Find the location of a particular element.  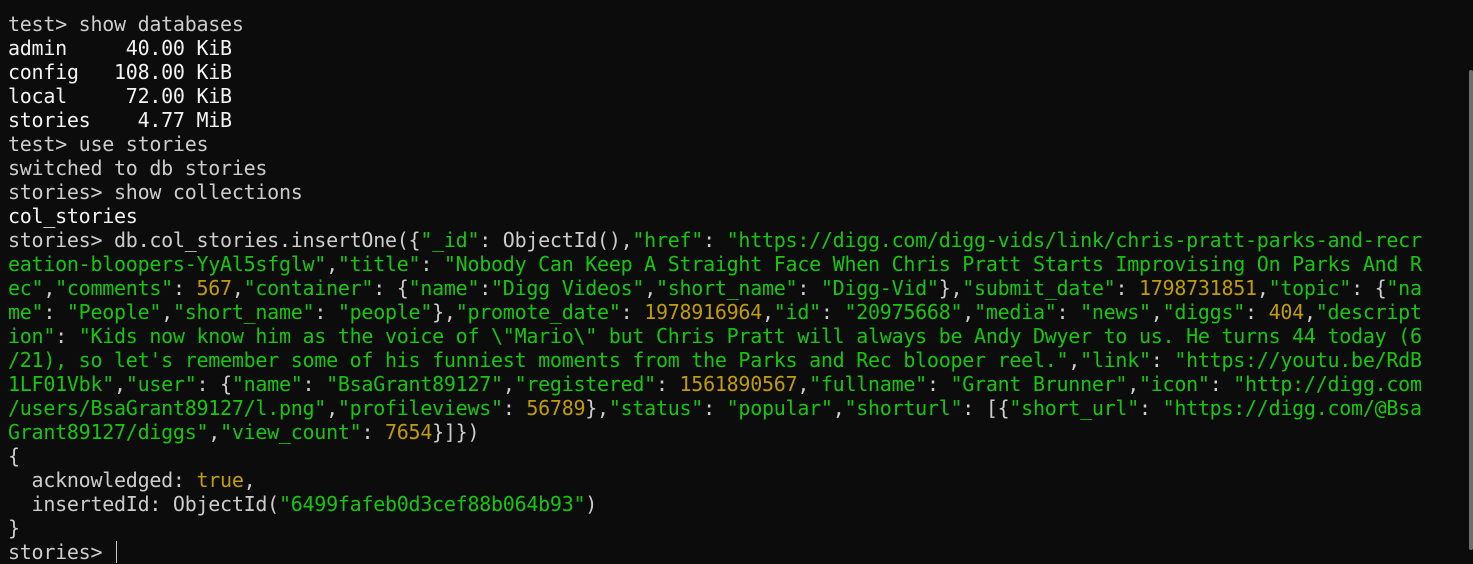

text-segment: ion" is located at coordinates (32, 336).